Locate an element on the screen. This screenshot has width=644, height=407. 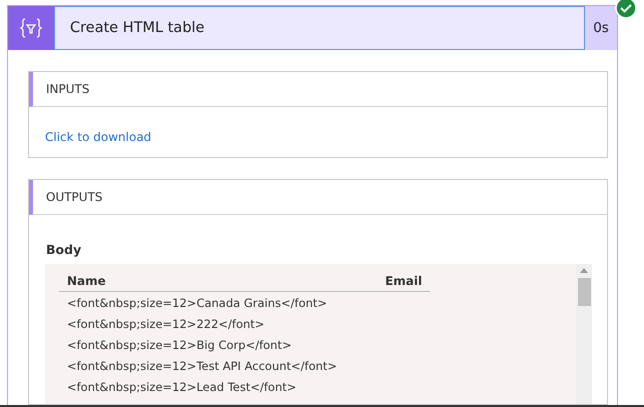
braces-icon is located at coordinates (31, 28).